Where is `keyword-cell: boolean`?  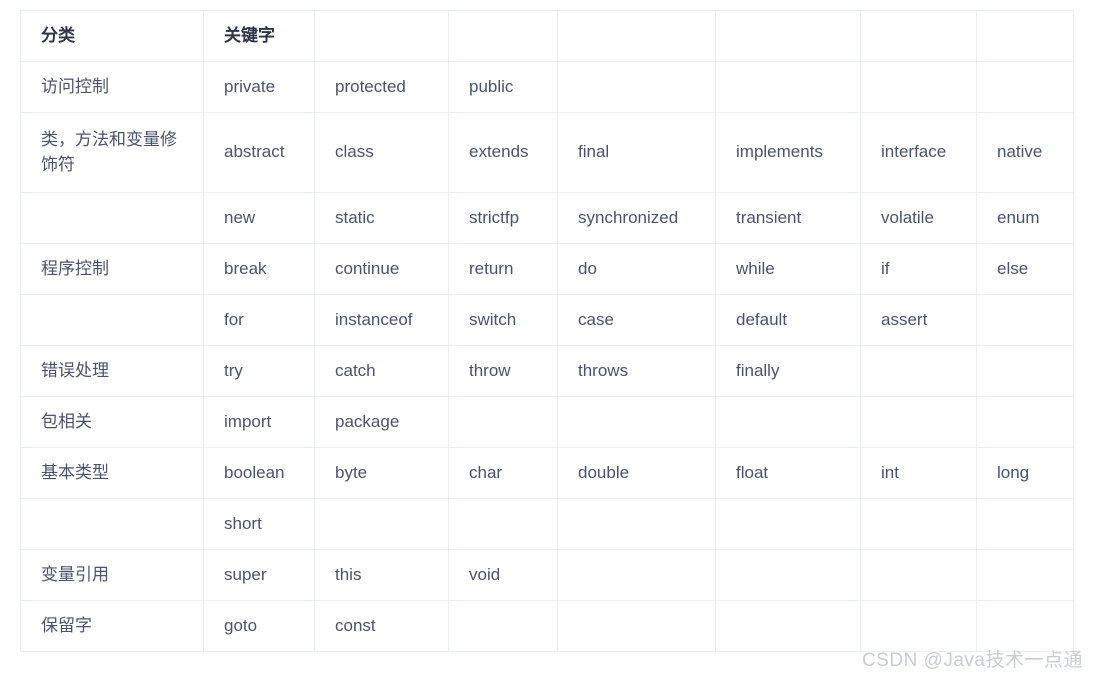 keyword-cell: boolean is located at coordinates (259, 473).